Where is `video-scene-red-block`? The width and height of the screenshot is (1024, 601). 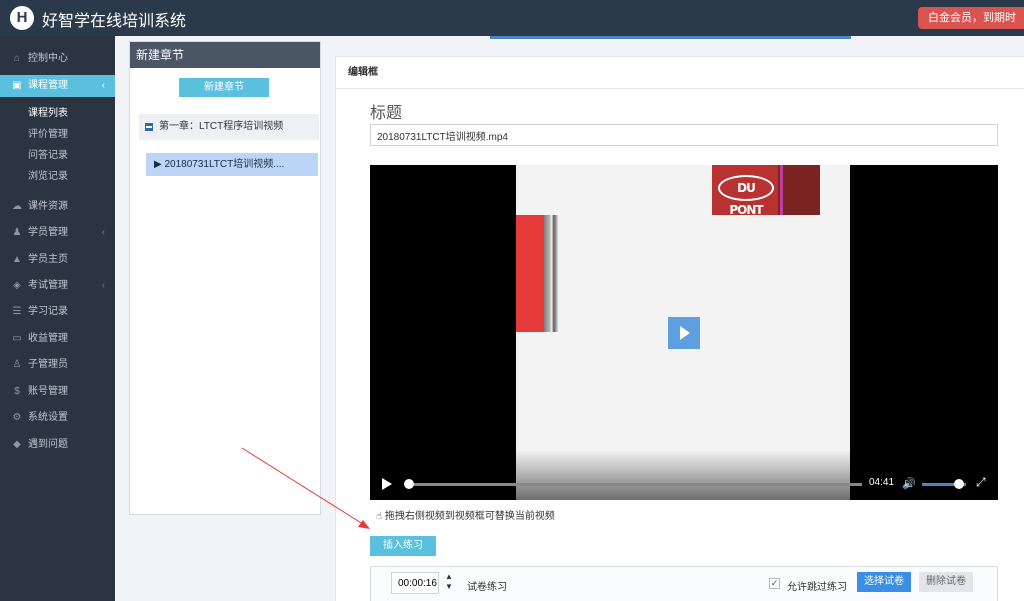 video-scene-red-block is located at coordinates (530, 273).